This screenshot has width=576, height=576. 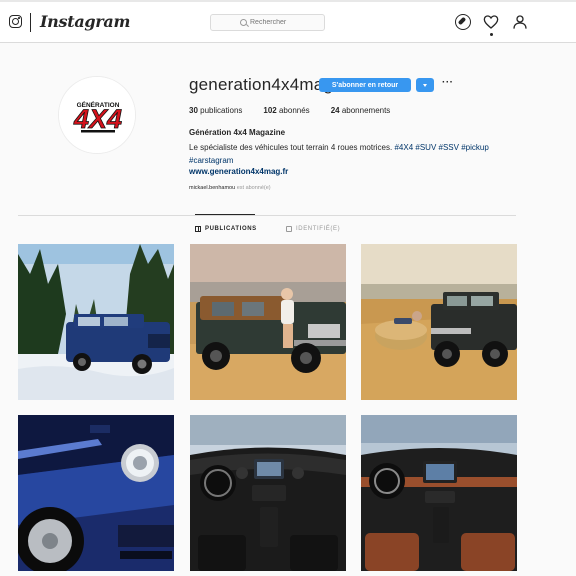 What do you see at coordinates (403, 147) in the screenshot?
I see `hashtag-link: #4X4` at bounding box center [403, 147].